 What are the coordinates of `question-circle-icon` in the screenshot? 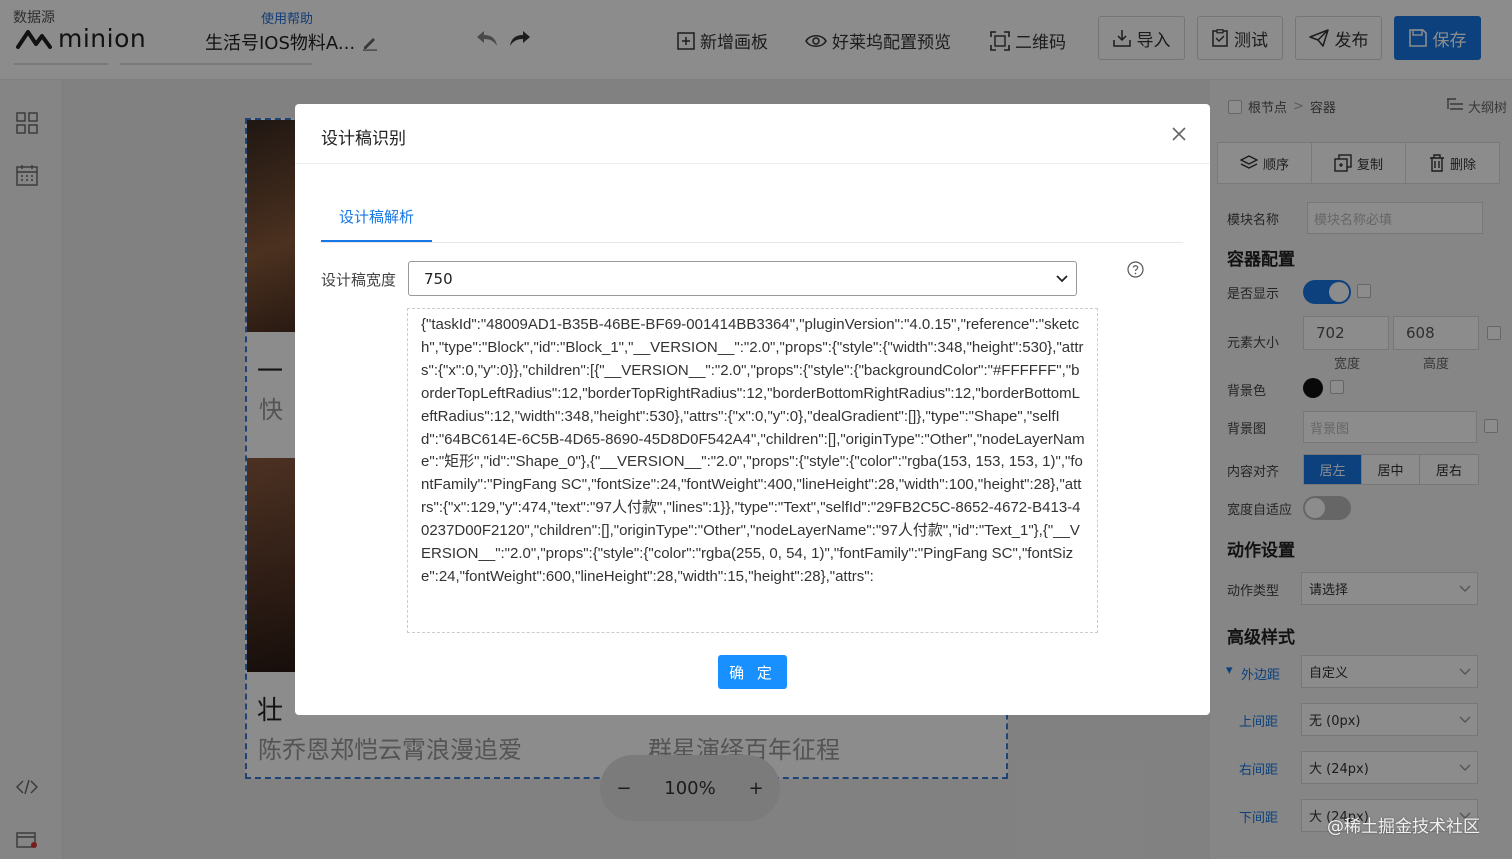 It's located at (1135, 269).